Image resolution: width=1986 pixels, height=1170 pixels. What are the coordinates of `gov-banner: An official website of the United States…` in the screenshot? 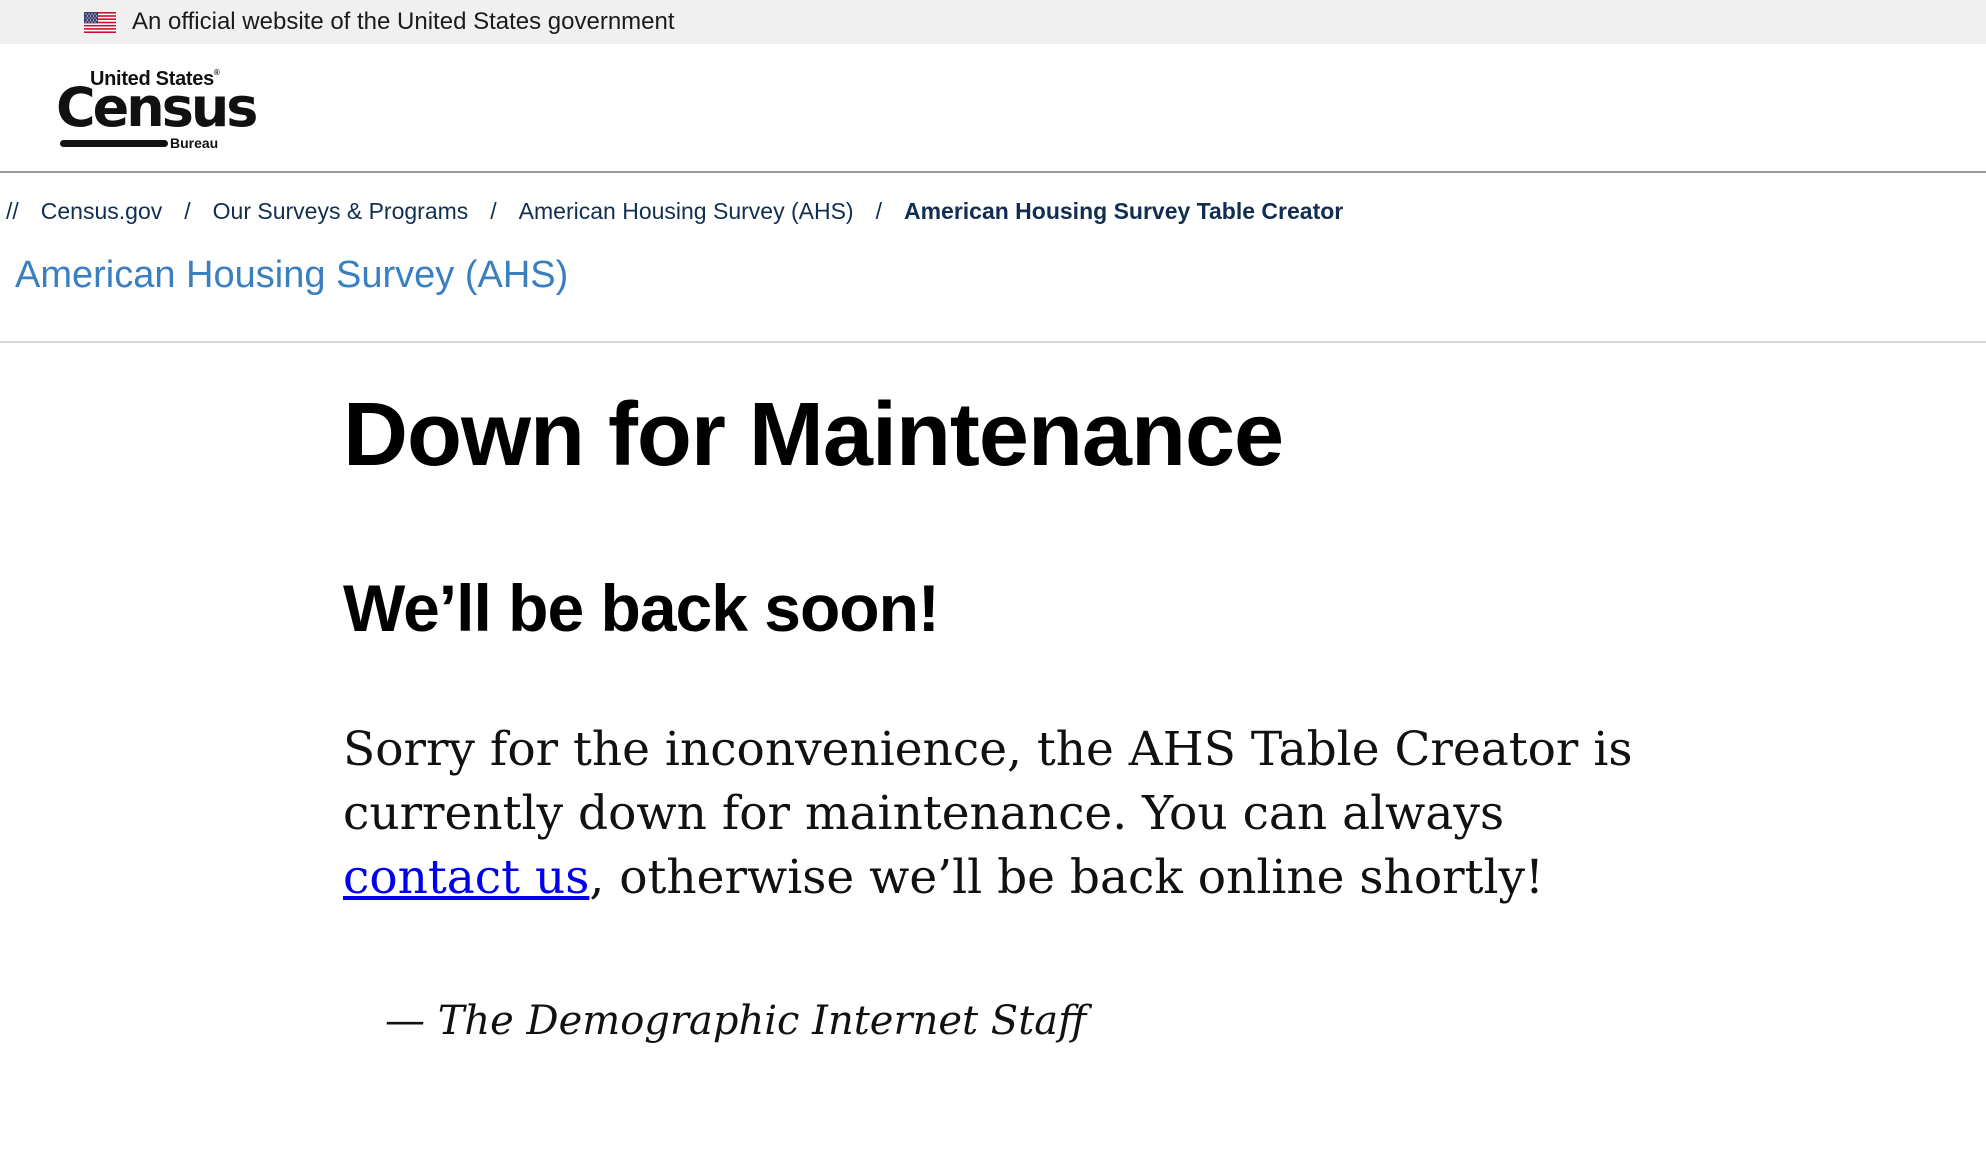 It's located at (993, 22).